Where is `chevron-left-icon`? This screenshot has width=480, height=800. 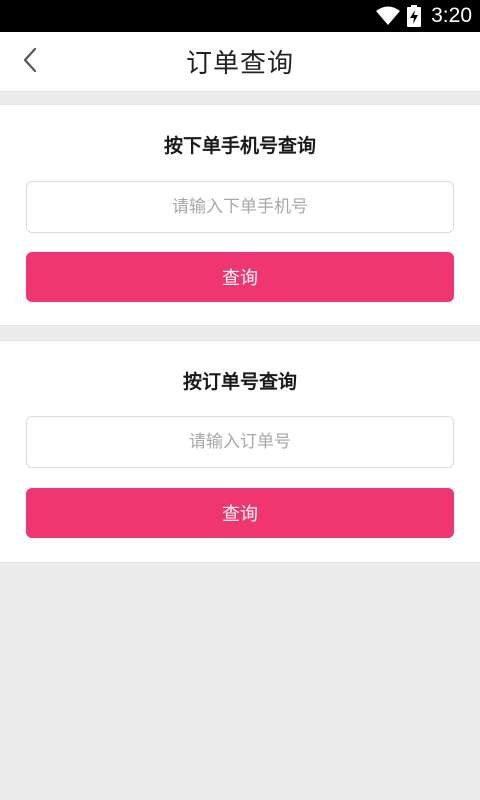 chevron-left-icon is located at coordinates (30, 62).